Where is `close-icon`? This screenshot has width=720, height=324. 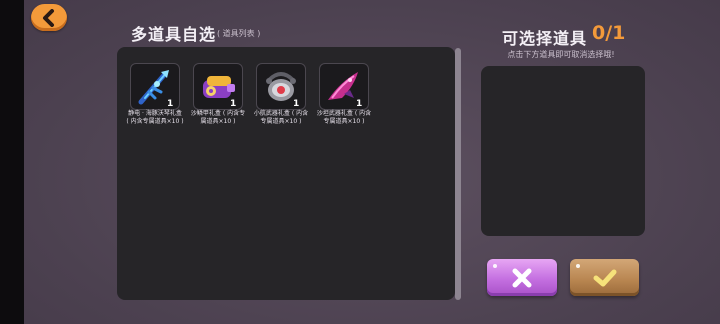
close-icon is located at coordinates (522, 277).